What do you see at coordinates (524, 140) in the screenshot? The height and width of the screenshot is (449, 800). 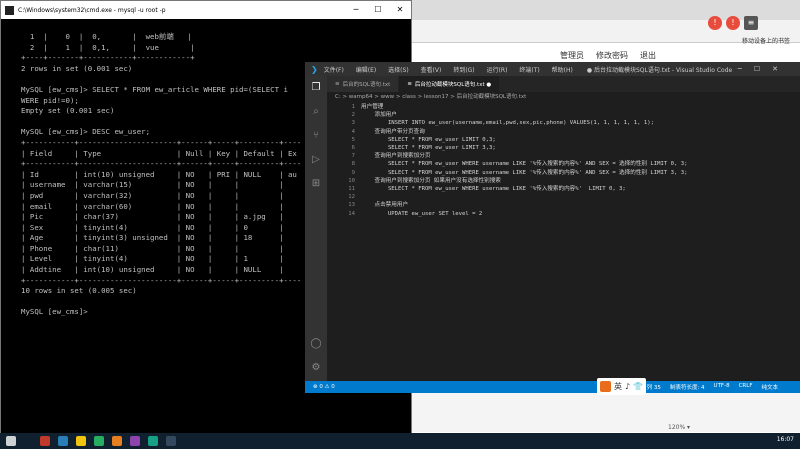 I see `code-line: SELECT * FROM ew_user LIMIT 0,3;` at bounding box center [524, 140].